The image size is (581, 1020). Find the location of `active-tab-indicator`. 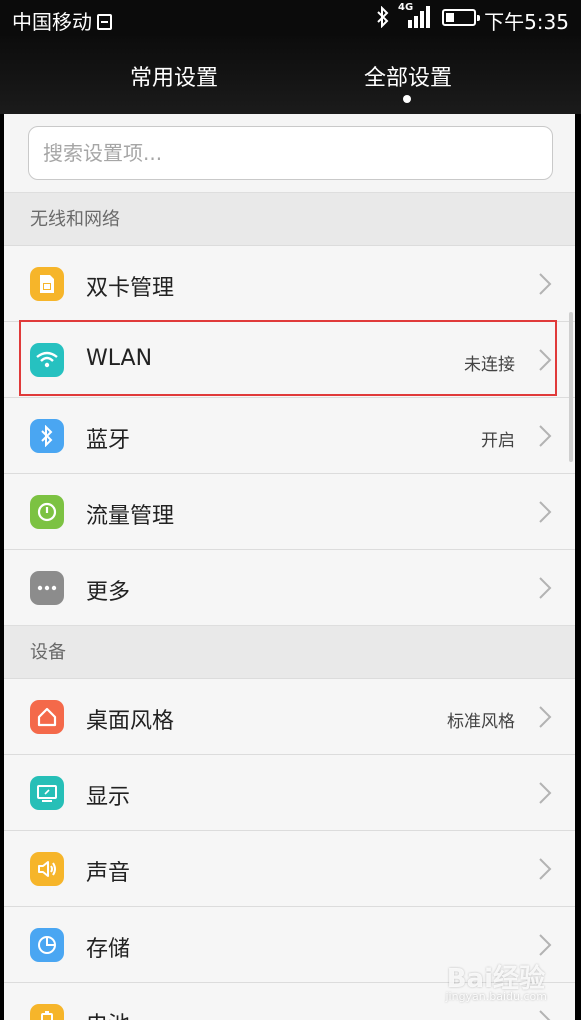

active-tab-indicator is located at coordinates (407, 99).